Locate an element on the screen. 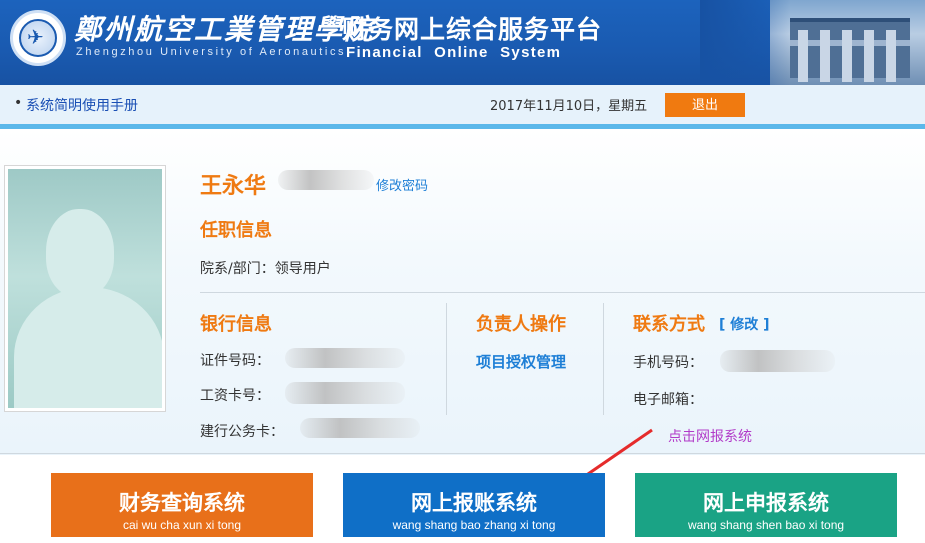  annotation-hint: 点击网报系统 is located at coordinates (710, 437).